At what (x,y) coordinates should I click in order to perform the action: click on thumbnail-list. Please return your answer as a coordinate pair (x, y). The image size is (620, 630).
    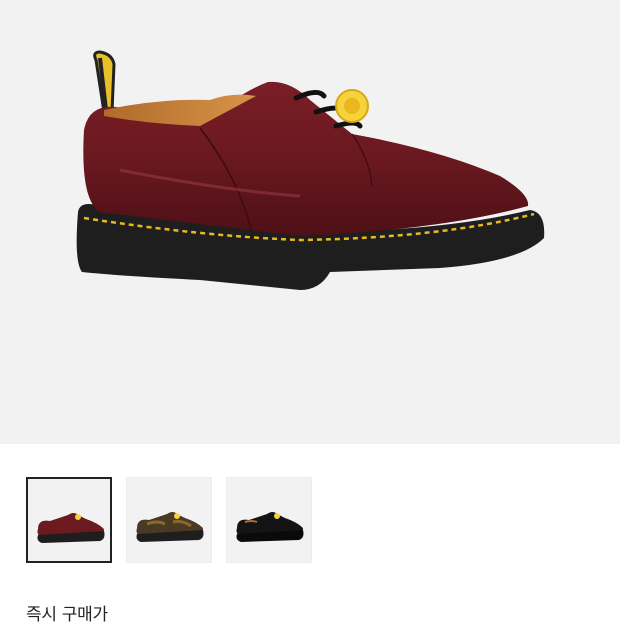
    Looking at the image, I should click on (169, 520).